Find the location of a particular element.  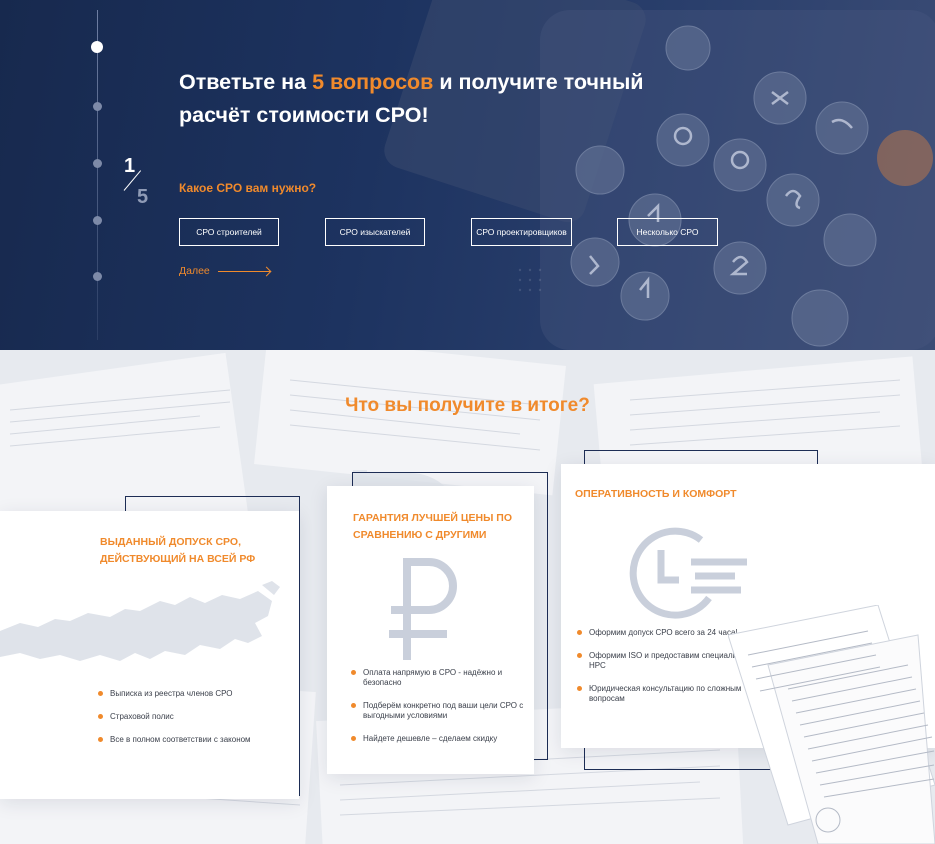

step-progress-line is located at coordinates (97, 175).